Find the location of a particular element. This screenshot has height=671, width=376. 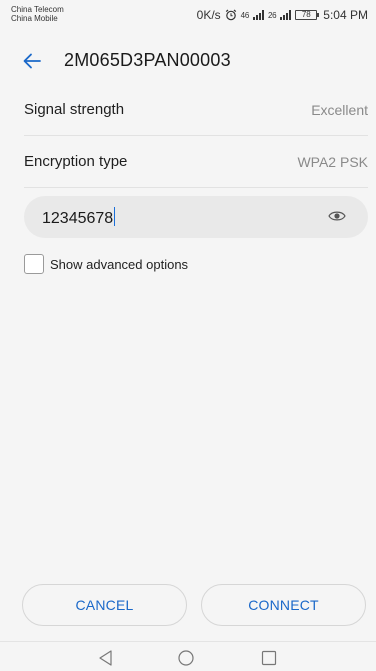

connect-button: CONNECT is located at coordinates (283, 605).